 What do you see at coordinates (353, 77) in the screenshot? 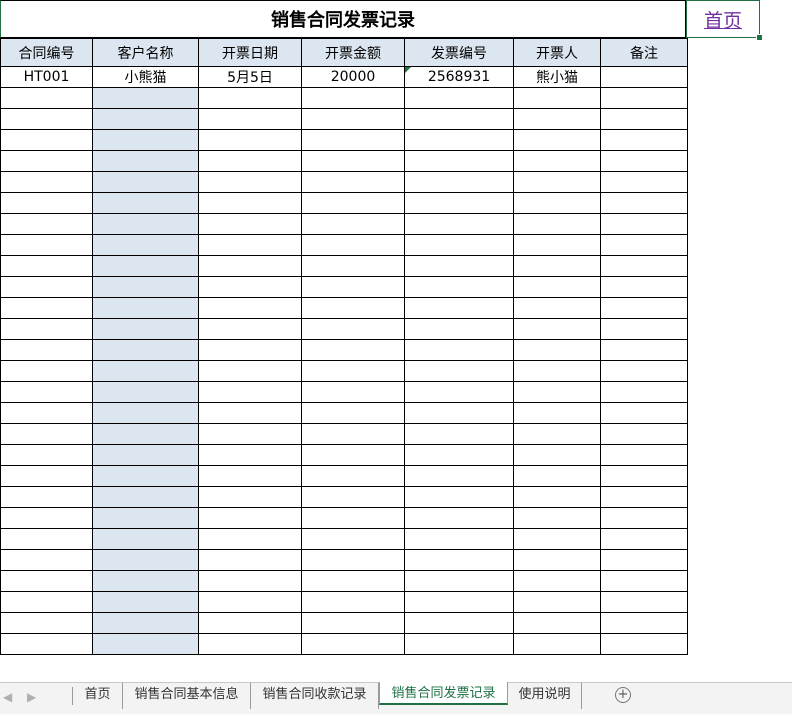
I see `cell-invoice-amount: 20000` at bounding box center [353, 77].